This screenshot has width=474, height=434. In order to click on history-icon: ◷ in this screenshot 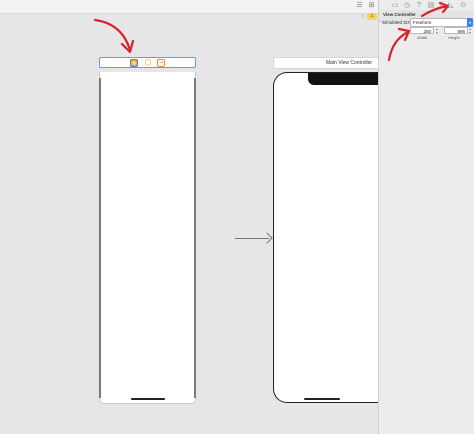, I will do `click(407, 6)`.